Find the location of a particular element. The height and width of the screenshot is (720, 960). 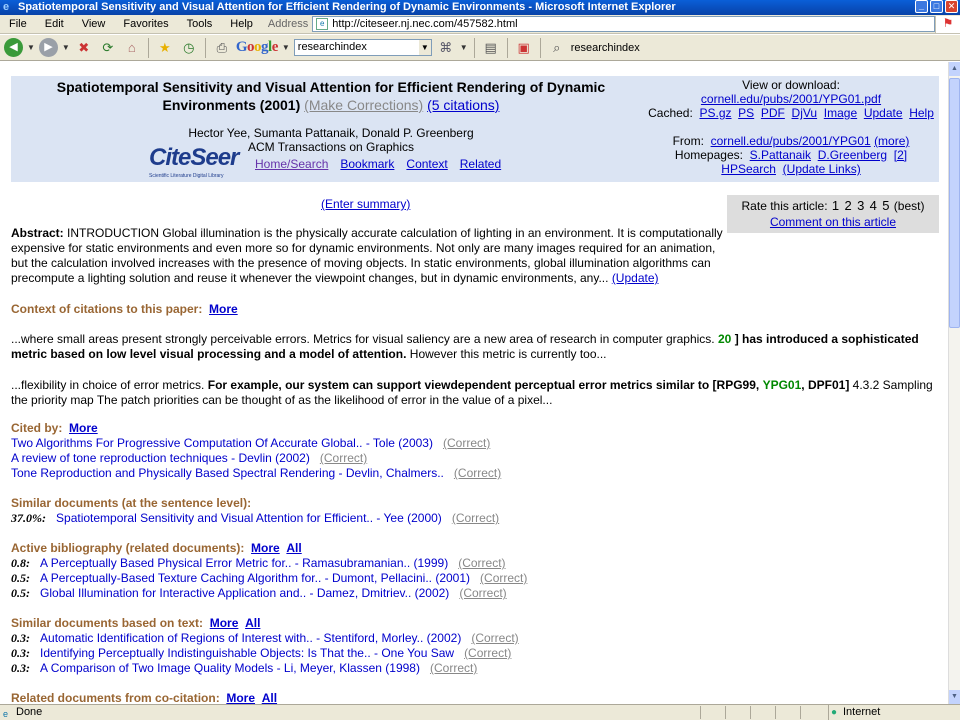

homepage-greenberg-link: D.Greenberg is located at coordinates (852, 155).